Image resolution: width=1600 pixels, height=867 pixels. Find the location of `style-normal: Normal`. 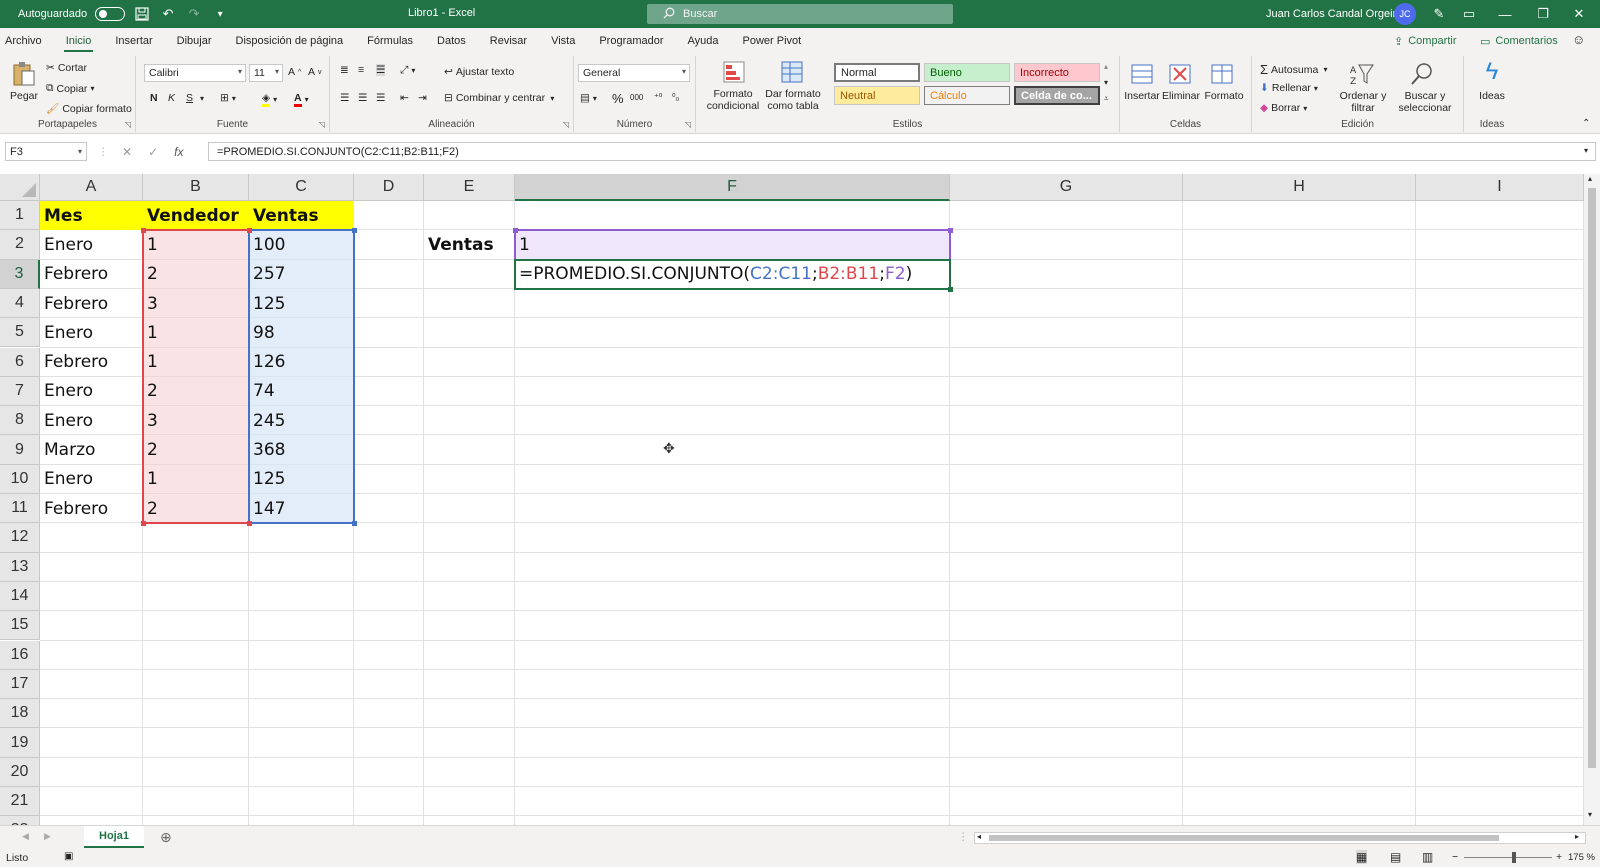

style-normal: Normal is located at coordinates (877, 72).